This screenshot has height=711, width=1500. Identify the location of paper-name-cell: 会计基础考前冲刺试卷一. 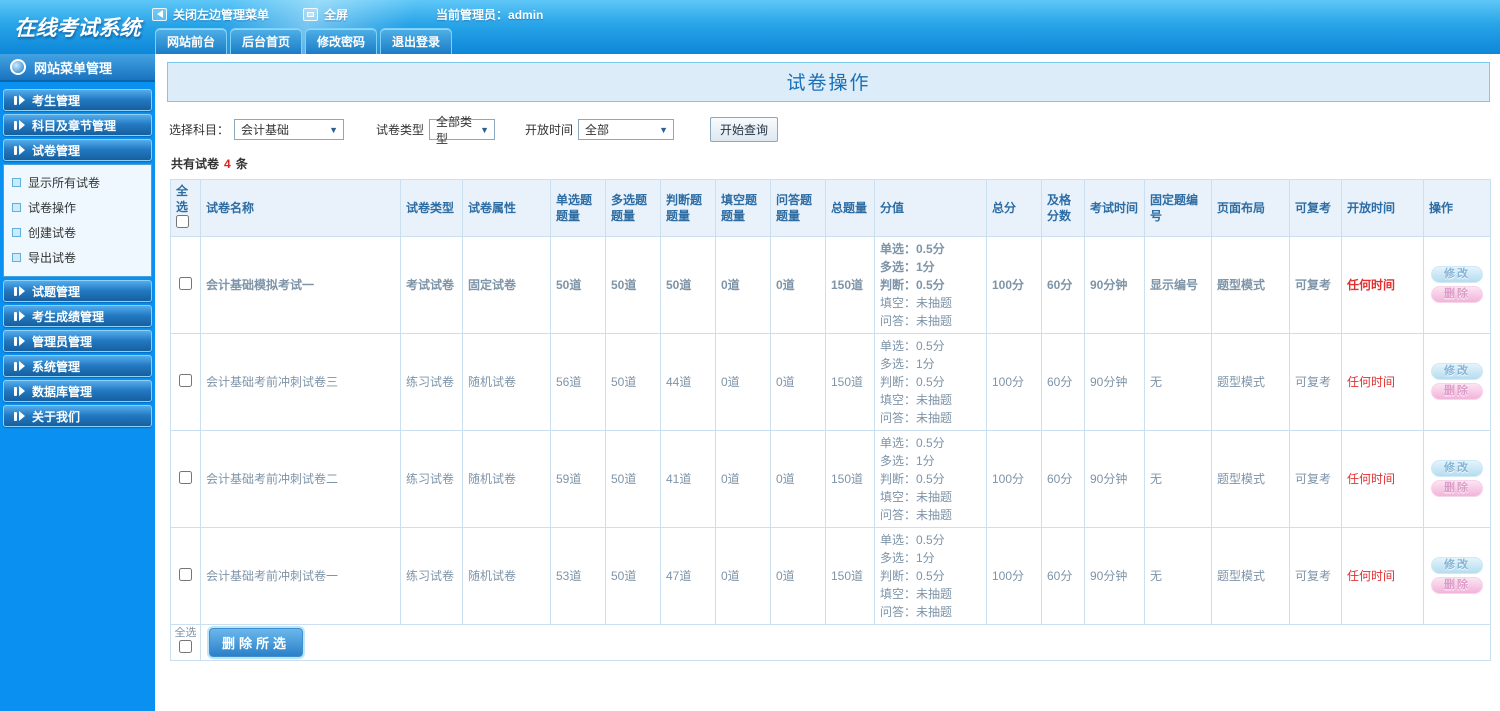
(300, 575).